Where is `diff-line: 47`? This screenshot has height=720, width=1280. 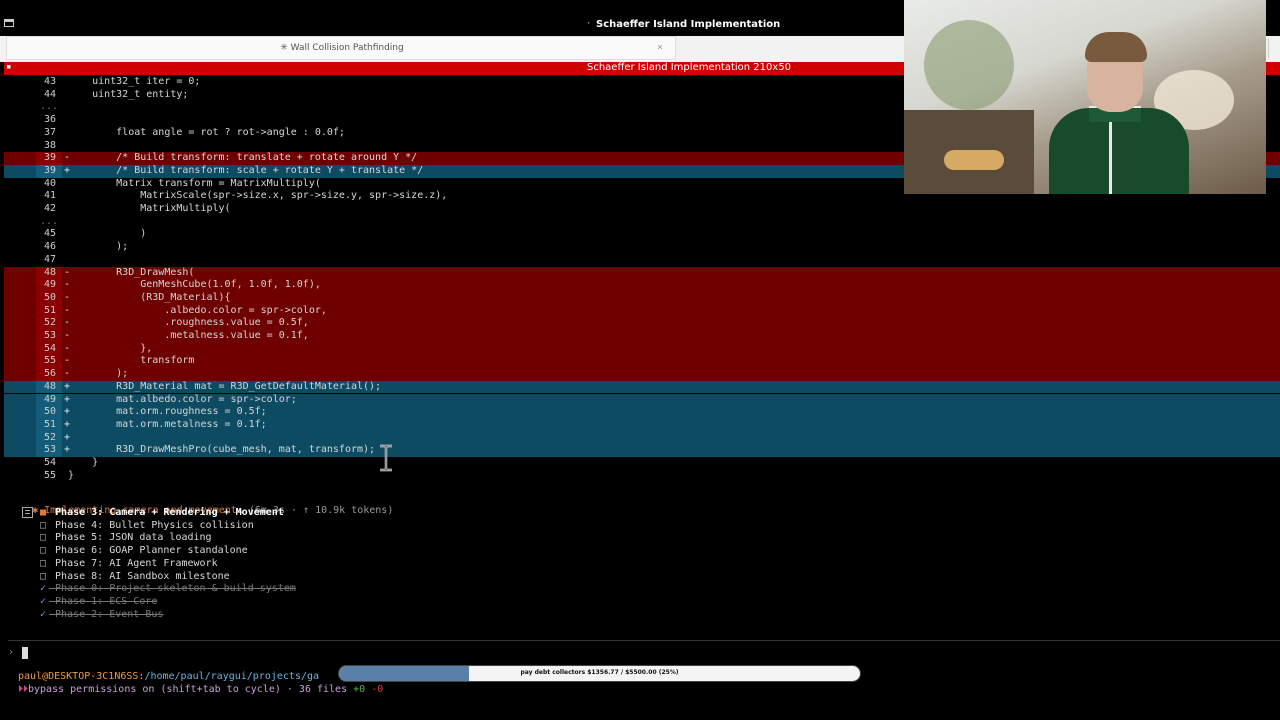
diff-line: 47 is located at coordinates (642, 260).